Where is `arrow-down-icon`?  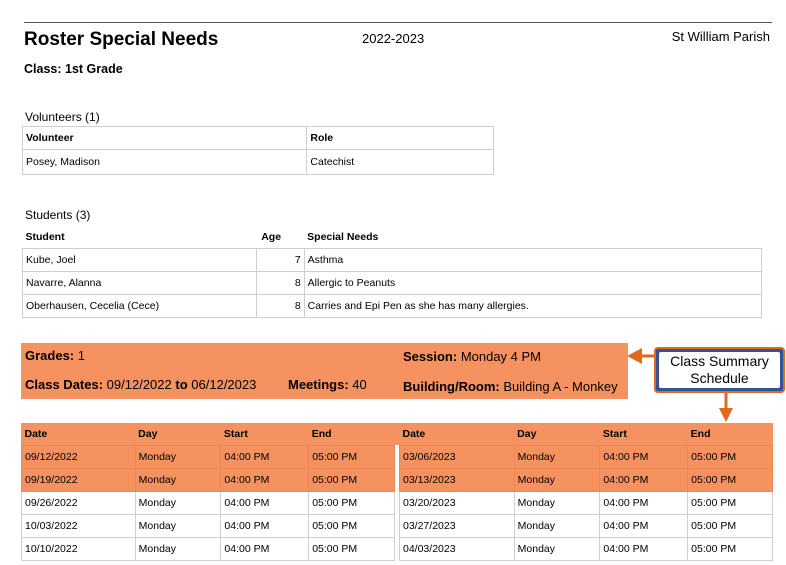
arrow-down-icon is located at coordinates (726, 415).